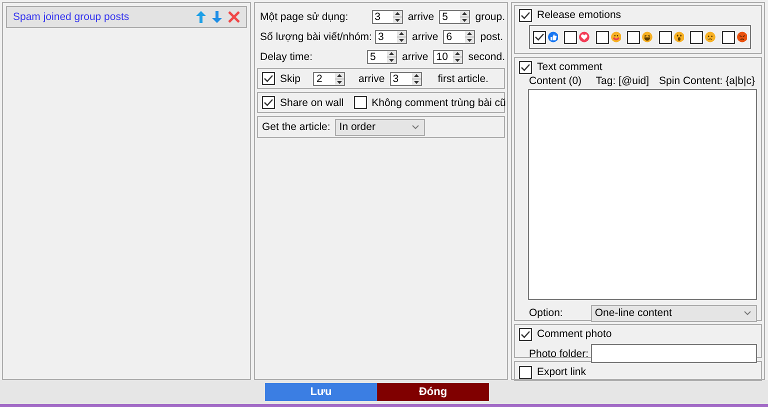 This screenshot has width=768, height=407. What do you see at coordinates (559, 354) in the screenshot?
I see `field-label: Photo folder:` at bounding box center [559, 354].